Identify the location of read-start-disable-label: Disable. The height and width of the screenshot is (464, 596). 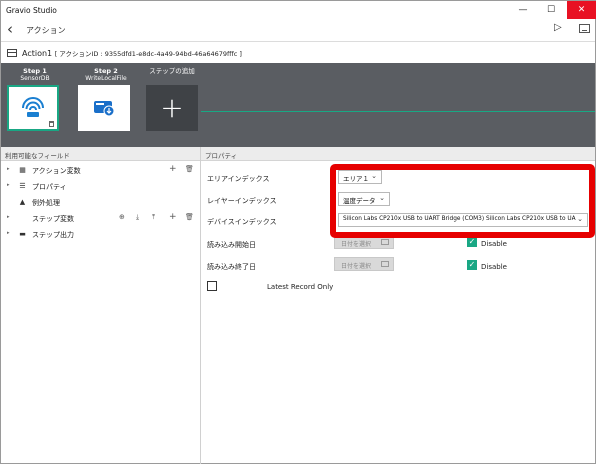
(494, 244).